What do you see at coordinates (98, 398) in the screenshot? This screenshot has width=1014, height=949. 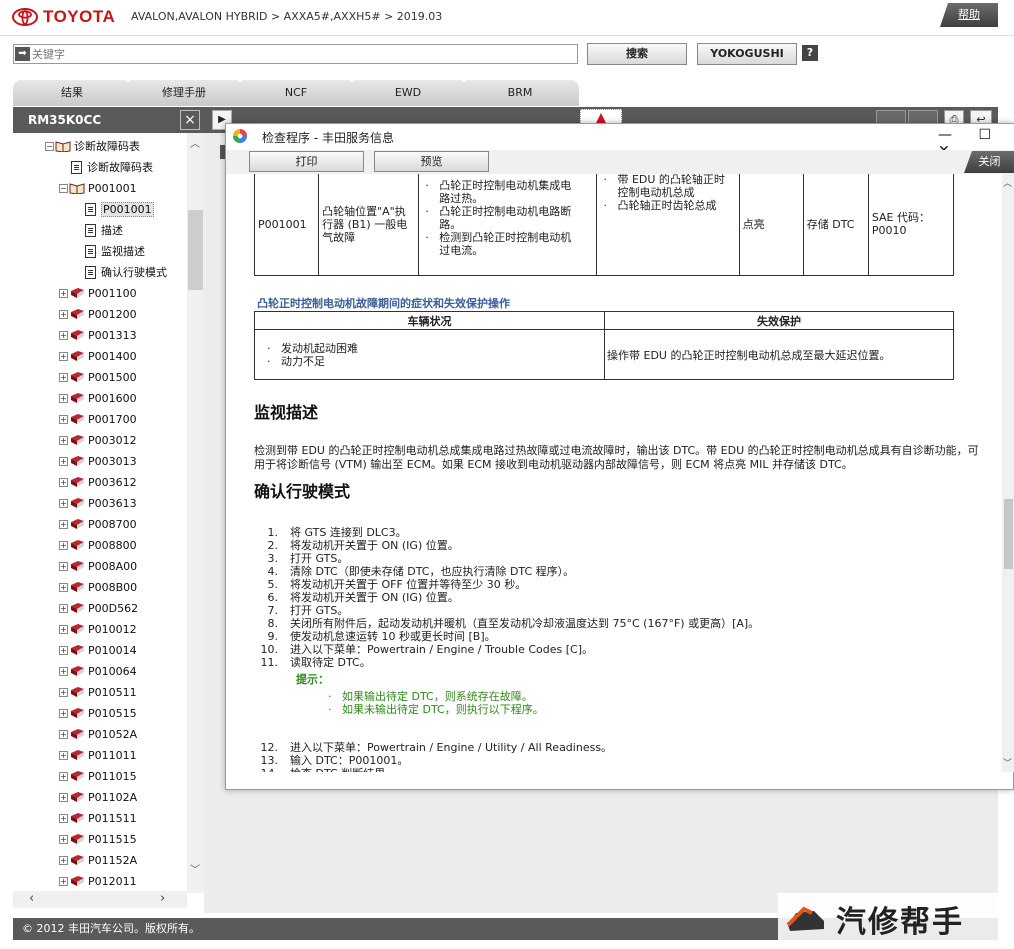 I see `tree-item: + P001600` at bounding box center [98, 398].